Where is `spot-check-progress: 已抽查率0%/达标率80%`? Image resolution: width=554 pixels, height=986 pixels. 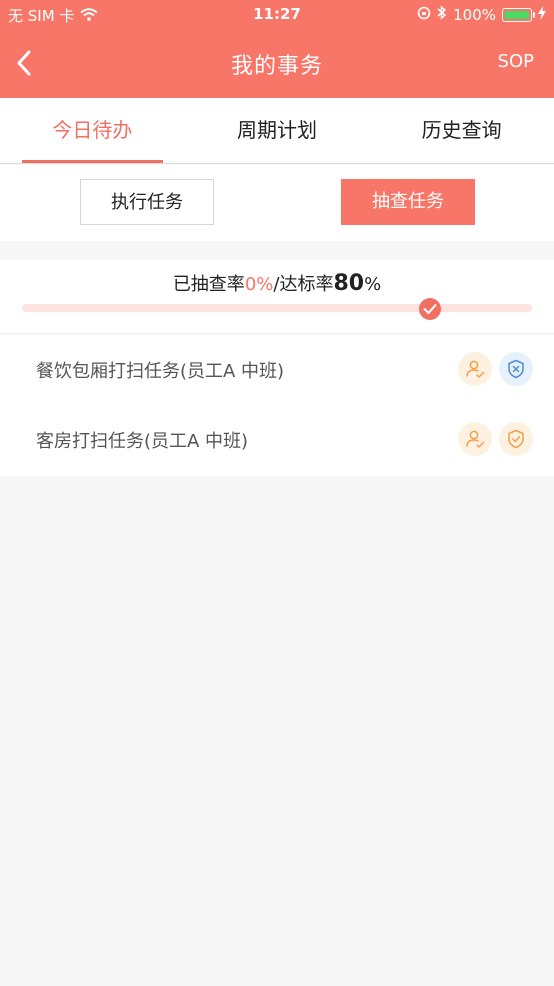 spot-check-progress: 已抽查率0%/达标率80% is located at coordinates (277, 297).